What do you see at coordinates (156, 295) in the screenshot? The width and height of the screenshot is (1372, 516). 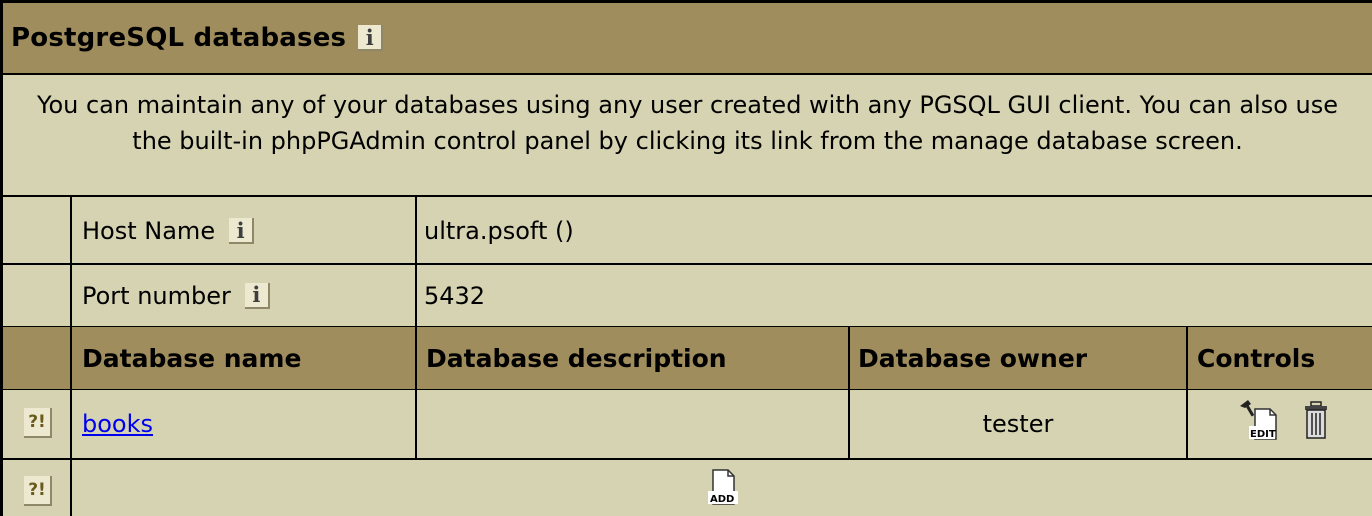 I see `port-number-label: Port number` at bounding box center [156, 295].